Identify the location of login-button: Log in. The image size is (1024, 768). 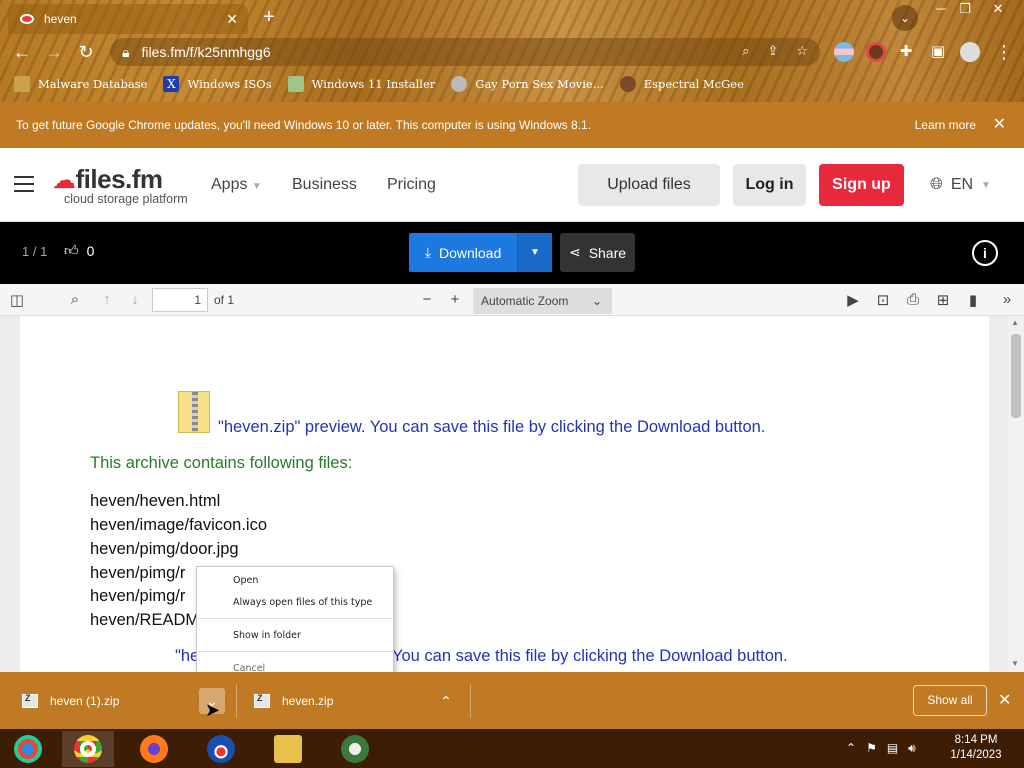
(769, 185).